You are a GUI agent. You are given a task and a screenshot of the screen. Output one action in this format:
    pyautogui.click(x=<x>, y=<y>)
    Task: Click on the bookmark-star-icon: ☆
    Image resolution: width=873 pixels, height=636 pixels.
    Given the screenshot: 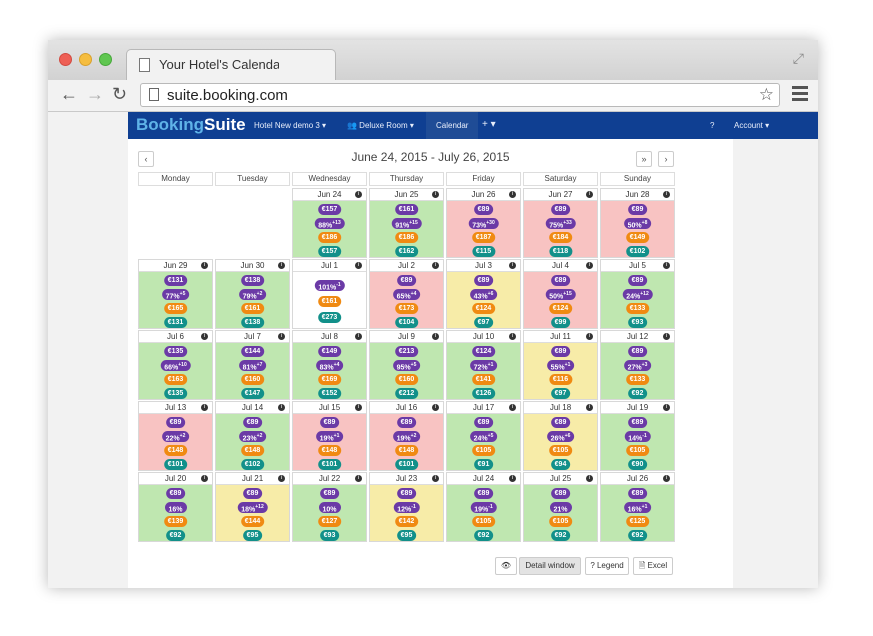 What is the action you would take?
    pyautogui.click(x=766, y=95)
    